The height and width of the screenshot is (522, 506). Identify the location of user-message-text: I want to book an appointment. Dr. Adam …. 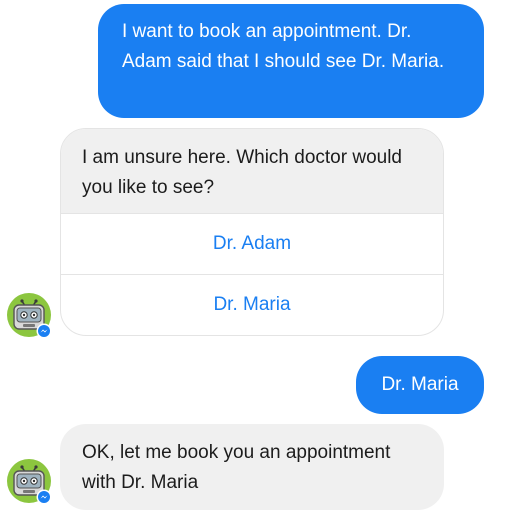
(283, 46).